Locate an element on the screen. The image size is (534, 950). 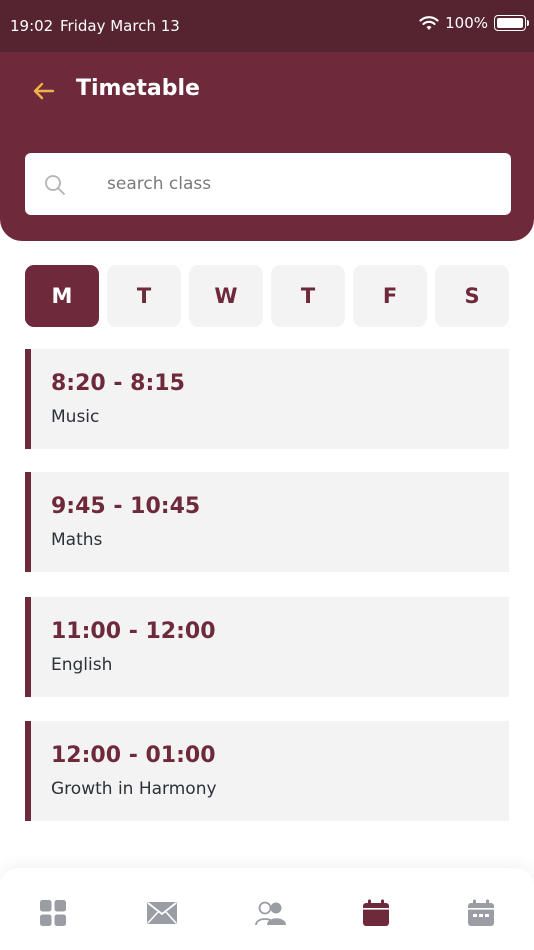
nav-dashboard is located at coordinates (53, 913).